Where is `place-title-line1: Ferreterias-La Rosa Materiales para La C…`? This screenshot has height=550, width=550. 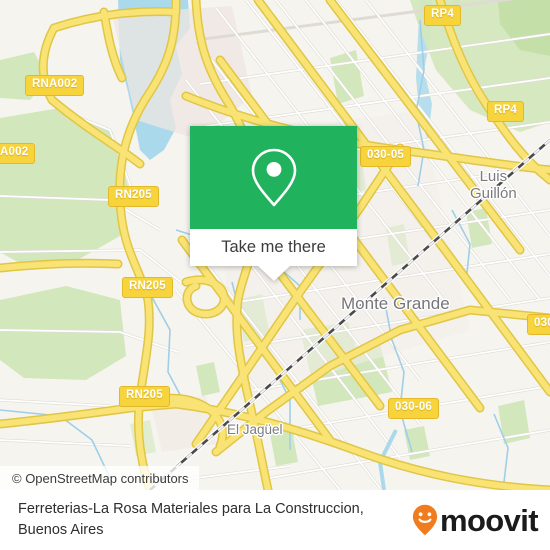
place-title-line1: Ferreterias-La Rosa Materiales para La C… is located at coordinates (191, 509).